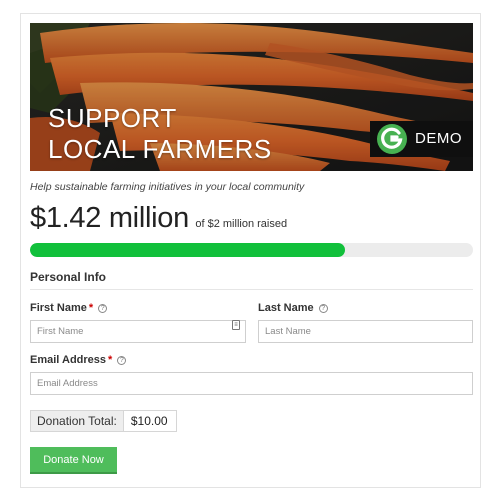 This screenshot has width=500, height=500. I want to click on first-name-label: First Name *?, so click(69, 308).